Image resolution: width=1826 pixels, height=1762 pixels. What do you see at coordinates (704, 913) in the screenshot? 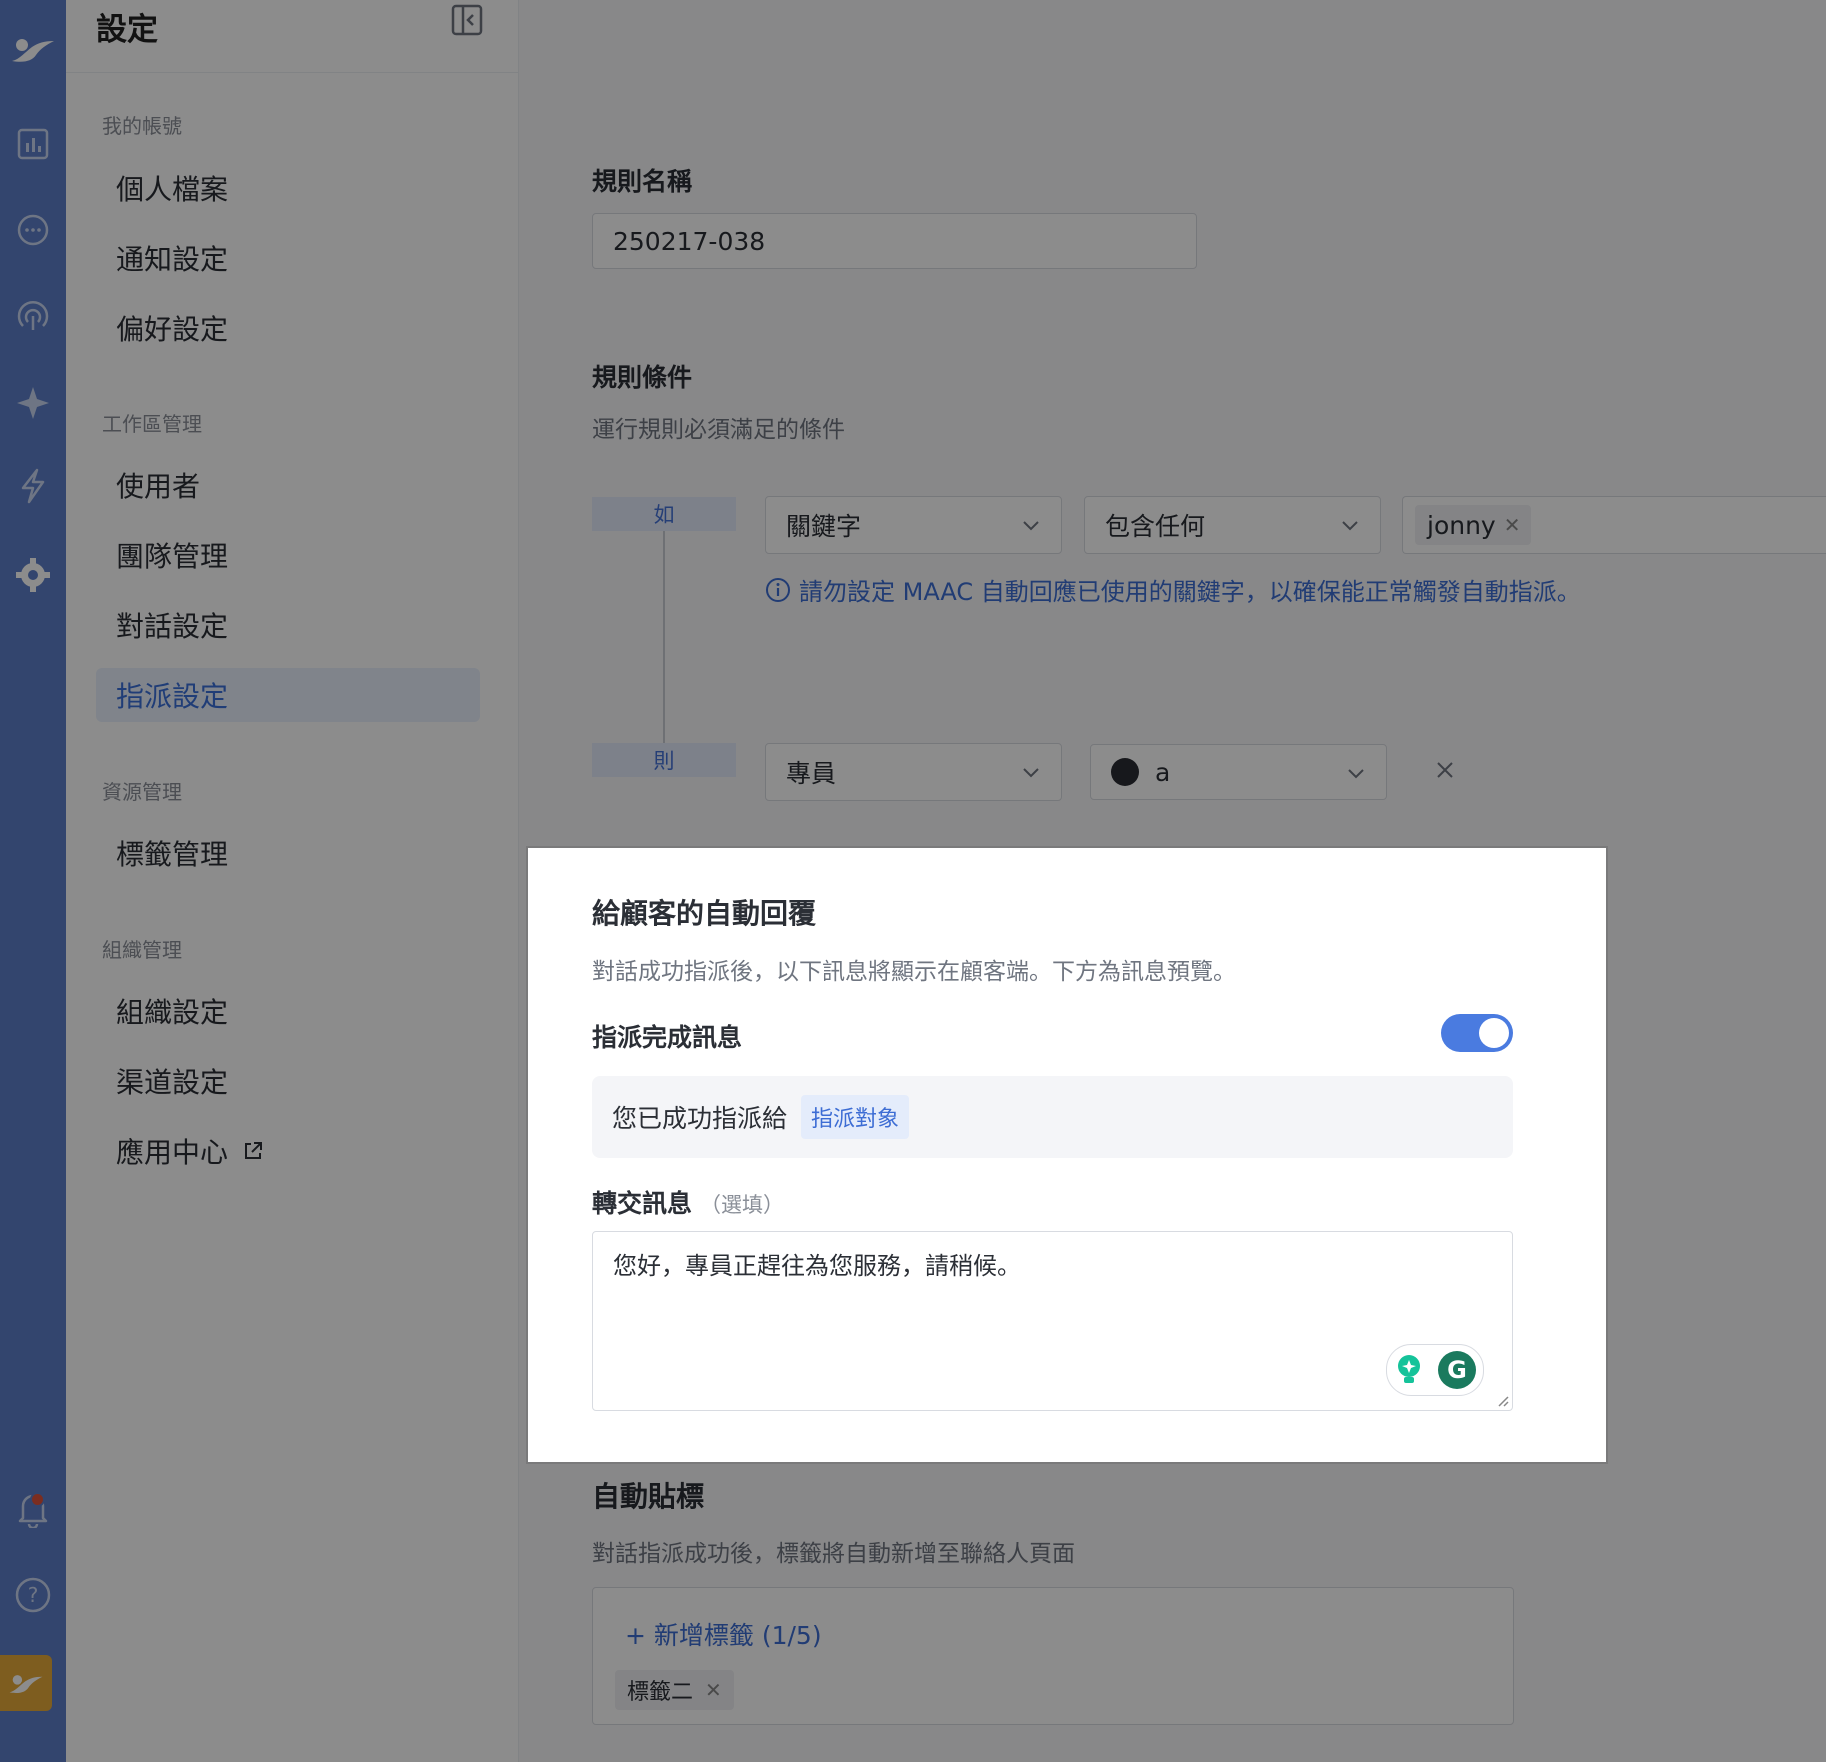
I see `auto-reply-title: 給顧客的自動回覆` at bounding box center [704, 913].